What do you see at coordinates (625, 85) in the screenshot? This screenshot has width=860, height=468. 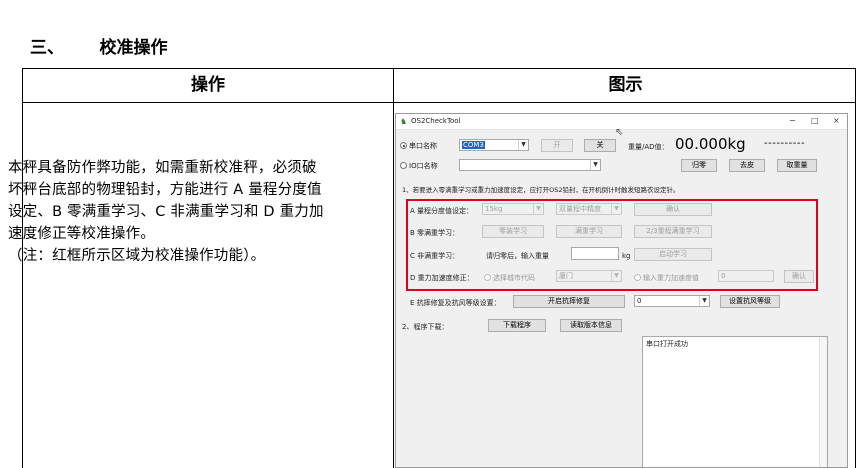 I see `header-illustration: 图示` at bounding box center [625, 85].